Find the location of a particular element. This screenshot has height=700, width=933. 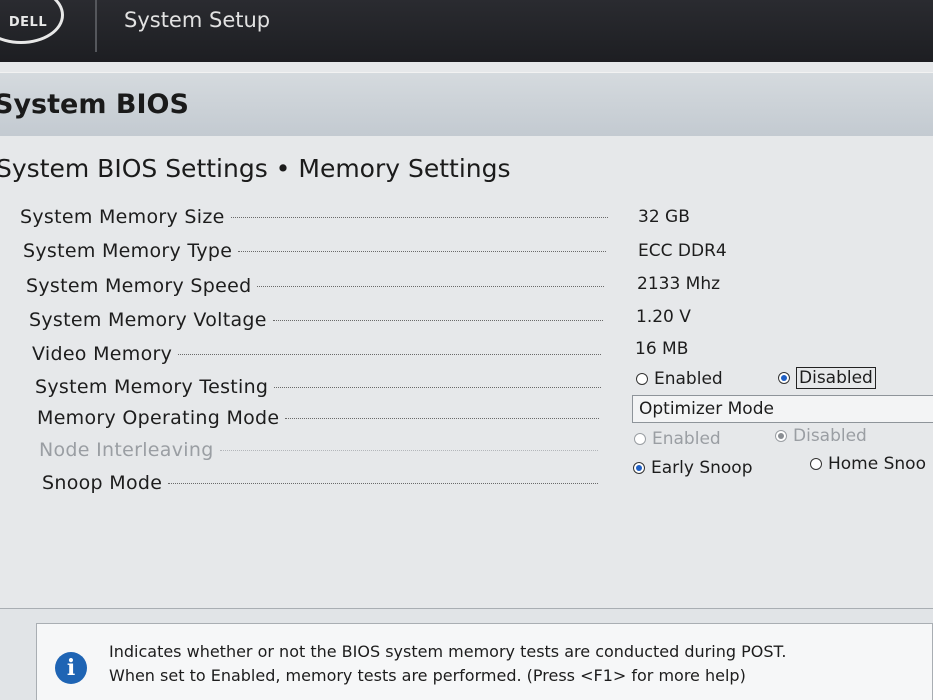

row-system-memory-testing: System Memory Testing is located at coordinates (321, 387).